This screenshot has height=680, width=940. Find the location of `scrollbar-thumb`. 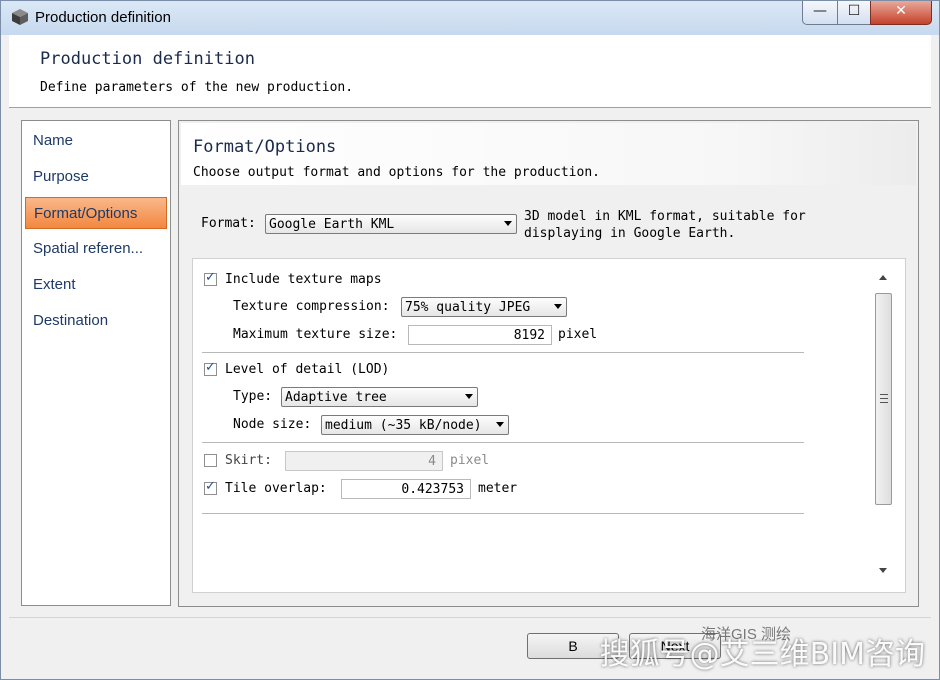

scrollbar-thumb is located at coordinates (883, 399).